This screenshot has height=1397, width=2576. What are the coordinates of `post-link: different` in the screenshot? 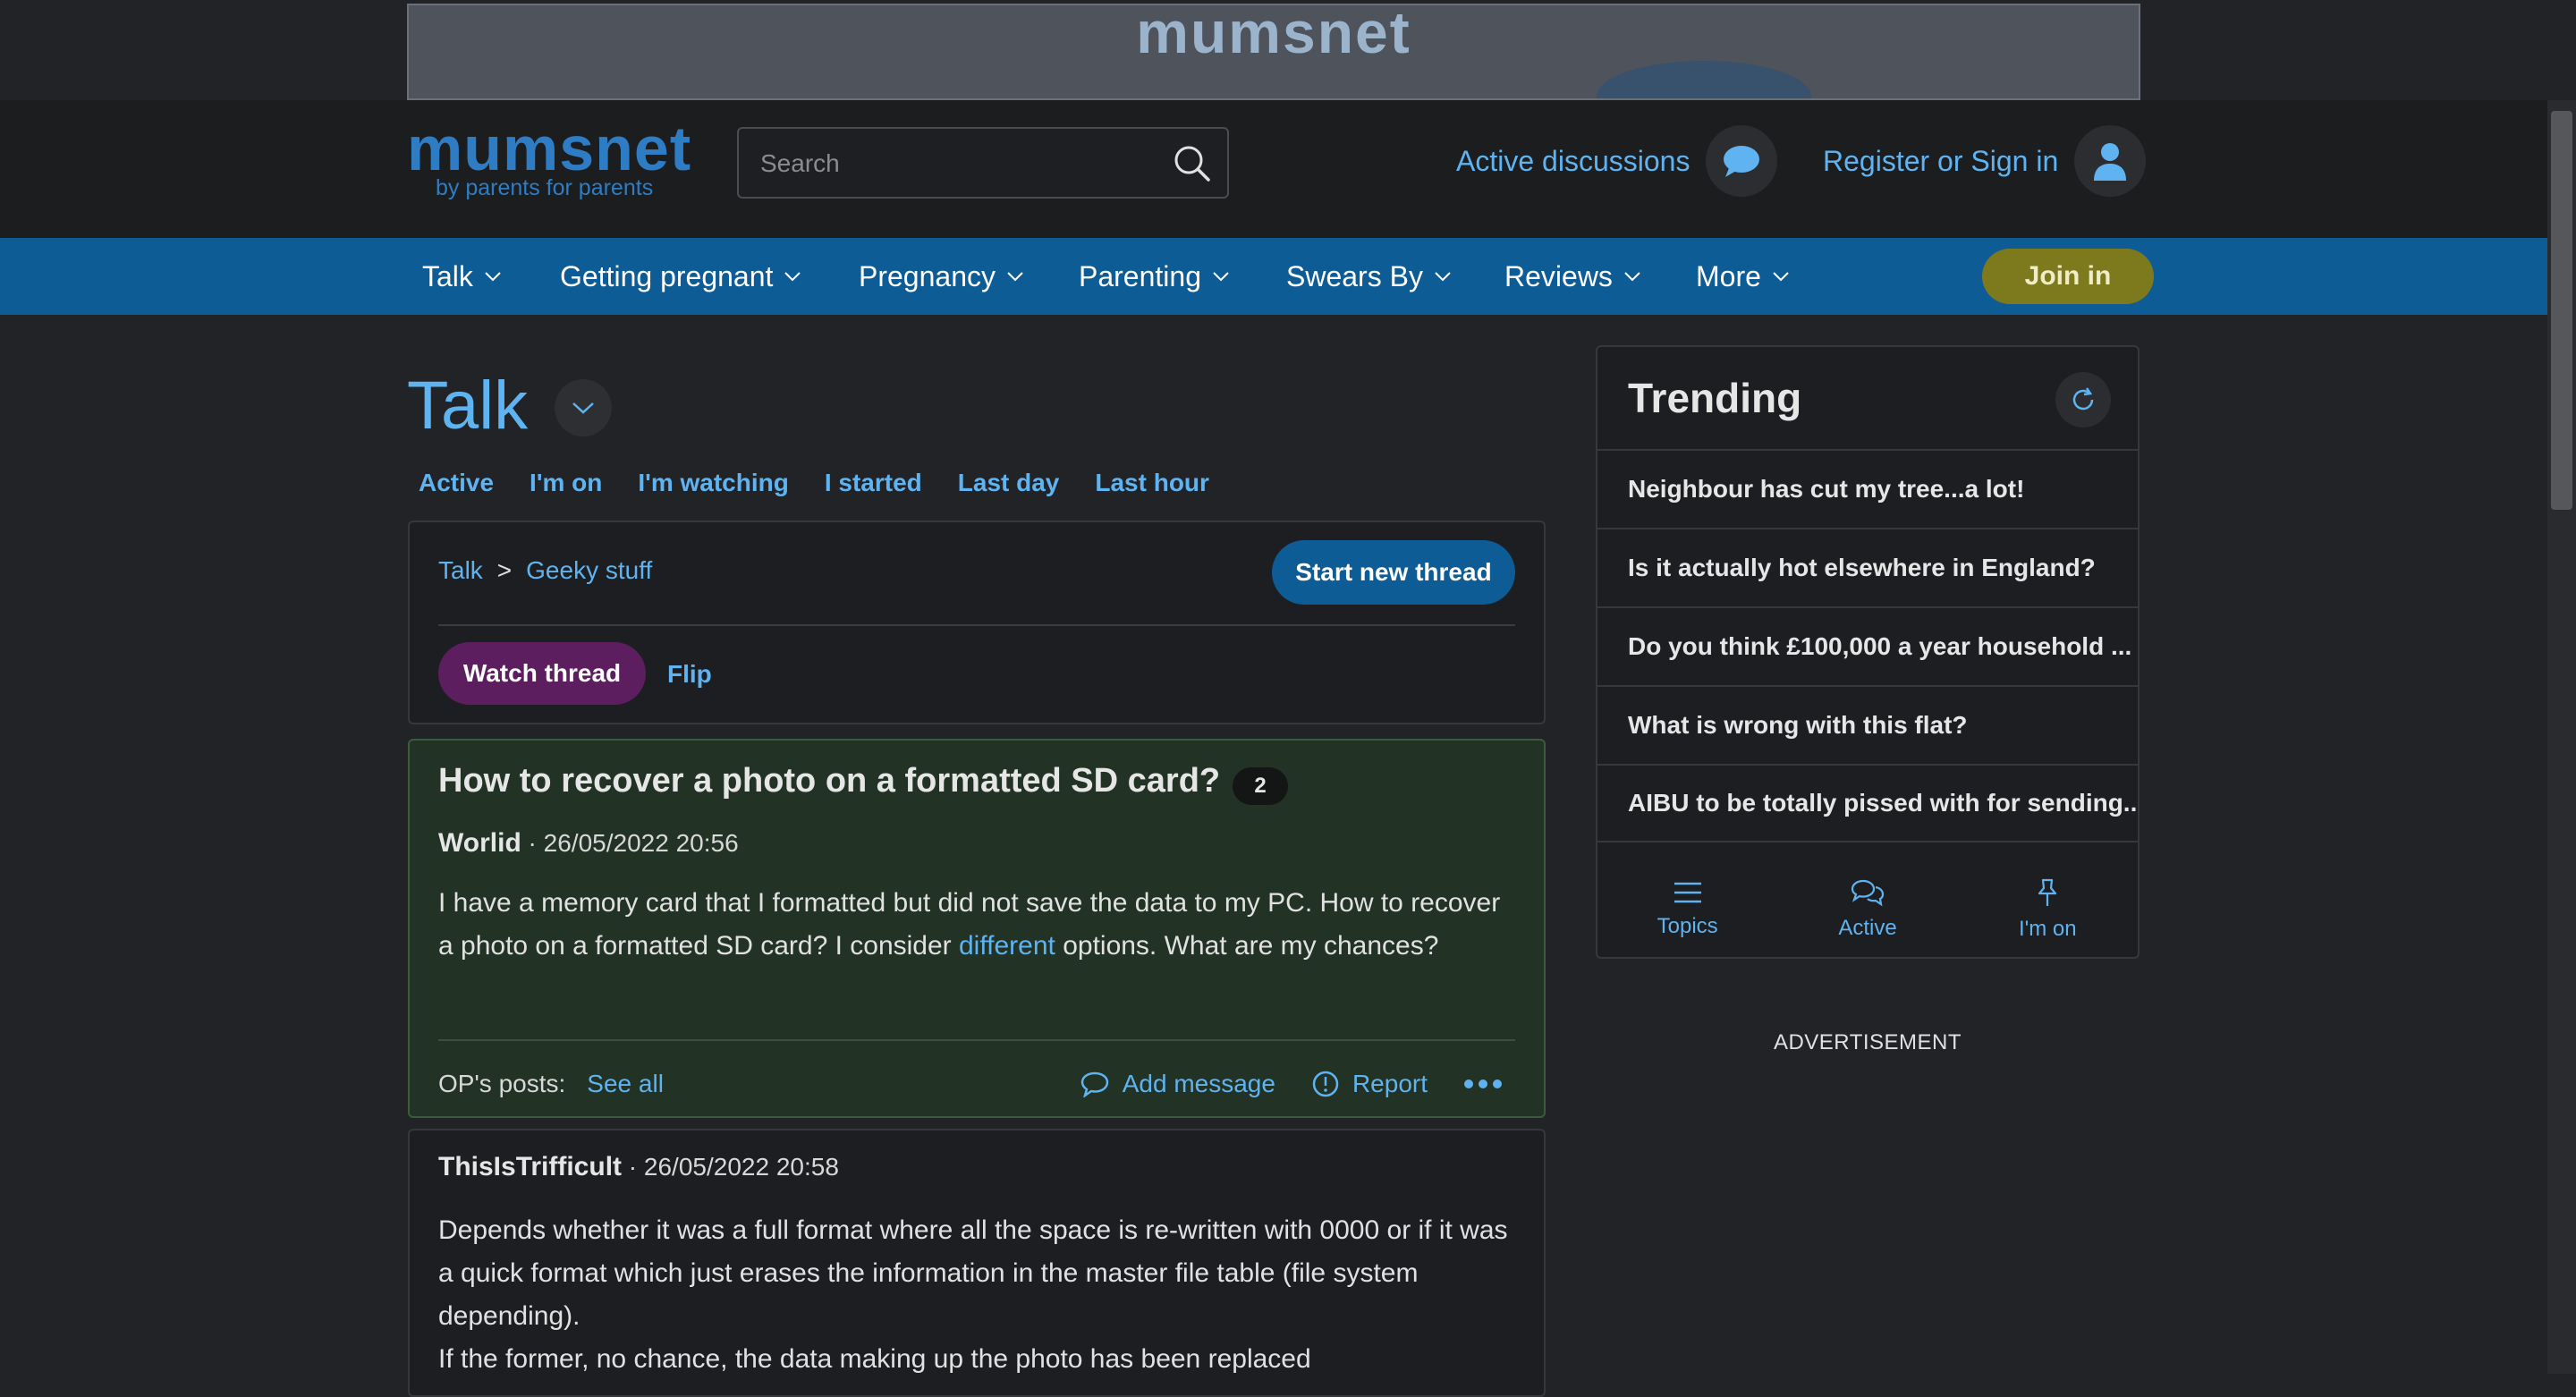 It's located at (1007, 946).